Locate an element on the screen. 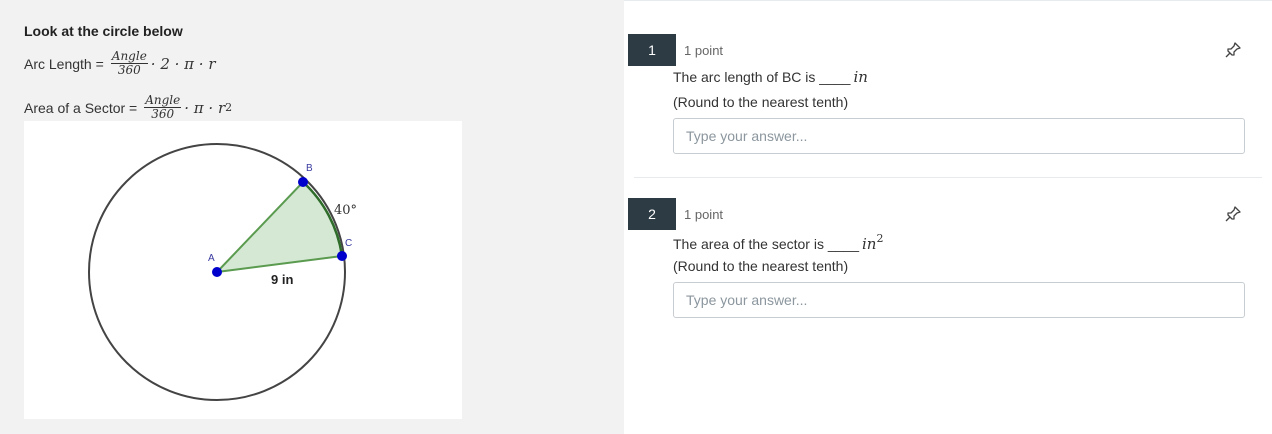 The width and height of the screenshot is (1272, 434). top-divider is located at coordinates (948, 0).